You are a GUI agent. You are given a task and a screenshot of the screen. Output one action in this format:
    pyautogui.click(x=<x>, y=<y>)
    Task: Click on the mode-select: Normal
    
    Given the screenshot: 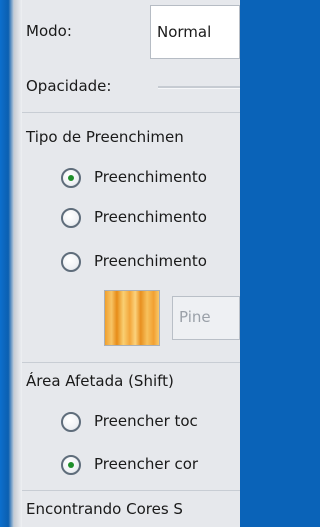 What is the action you would take?
    pyautogui.click(x=195, y=32)
    